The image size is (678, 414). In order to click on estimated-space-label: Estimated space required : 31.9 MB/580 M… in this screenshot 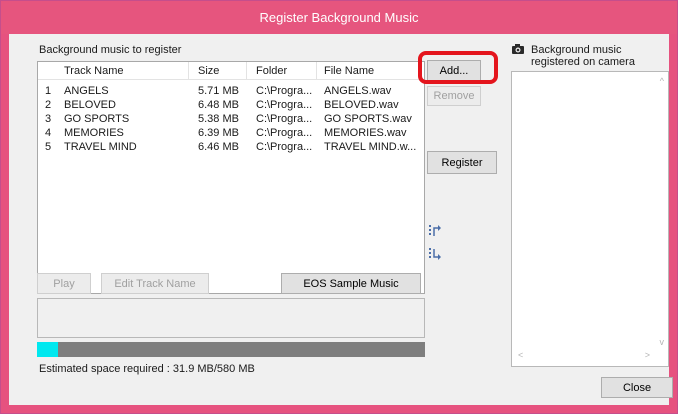, I will do `click(147, 369)`.